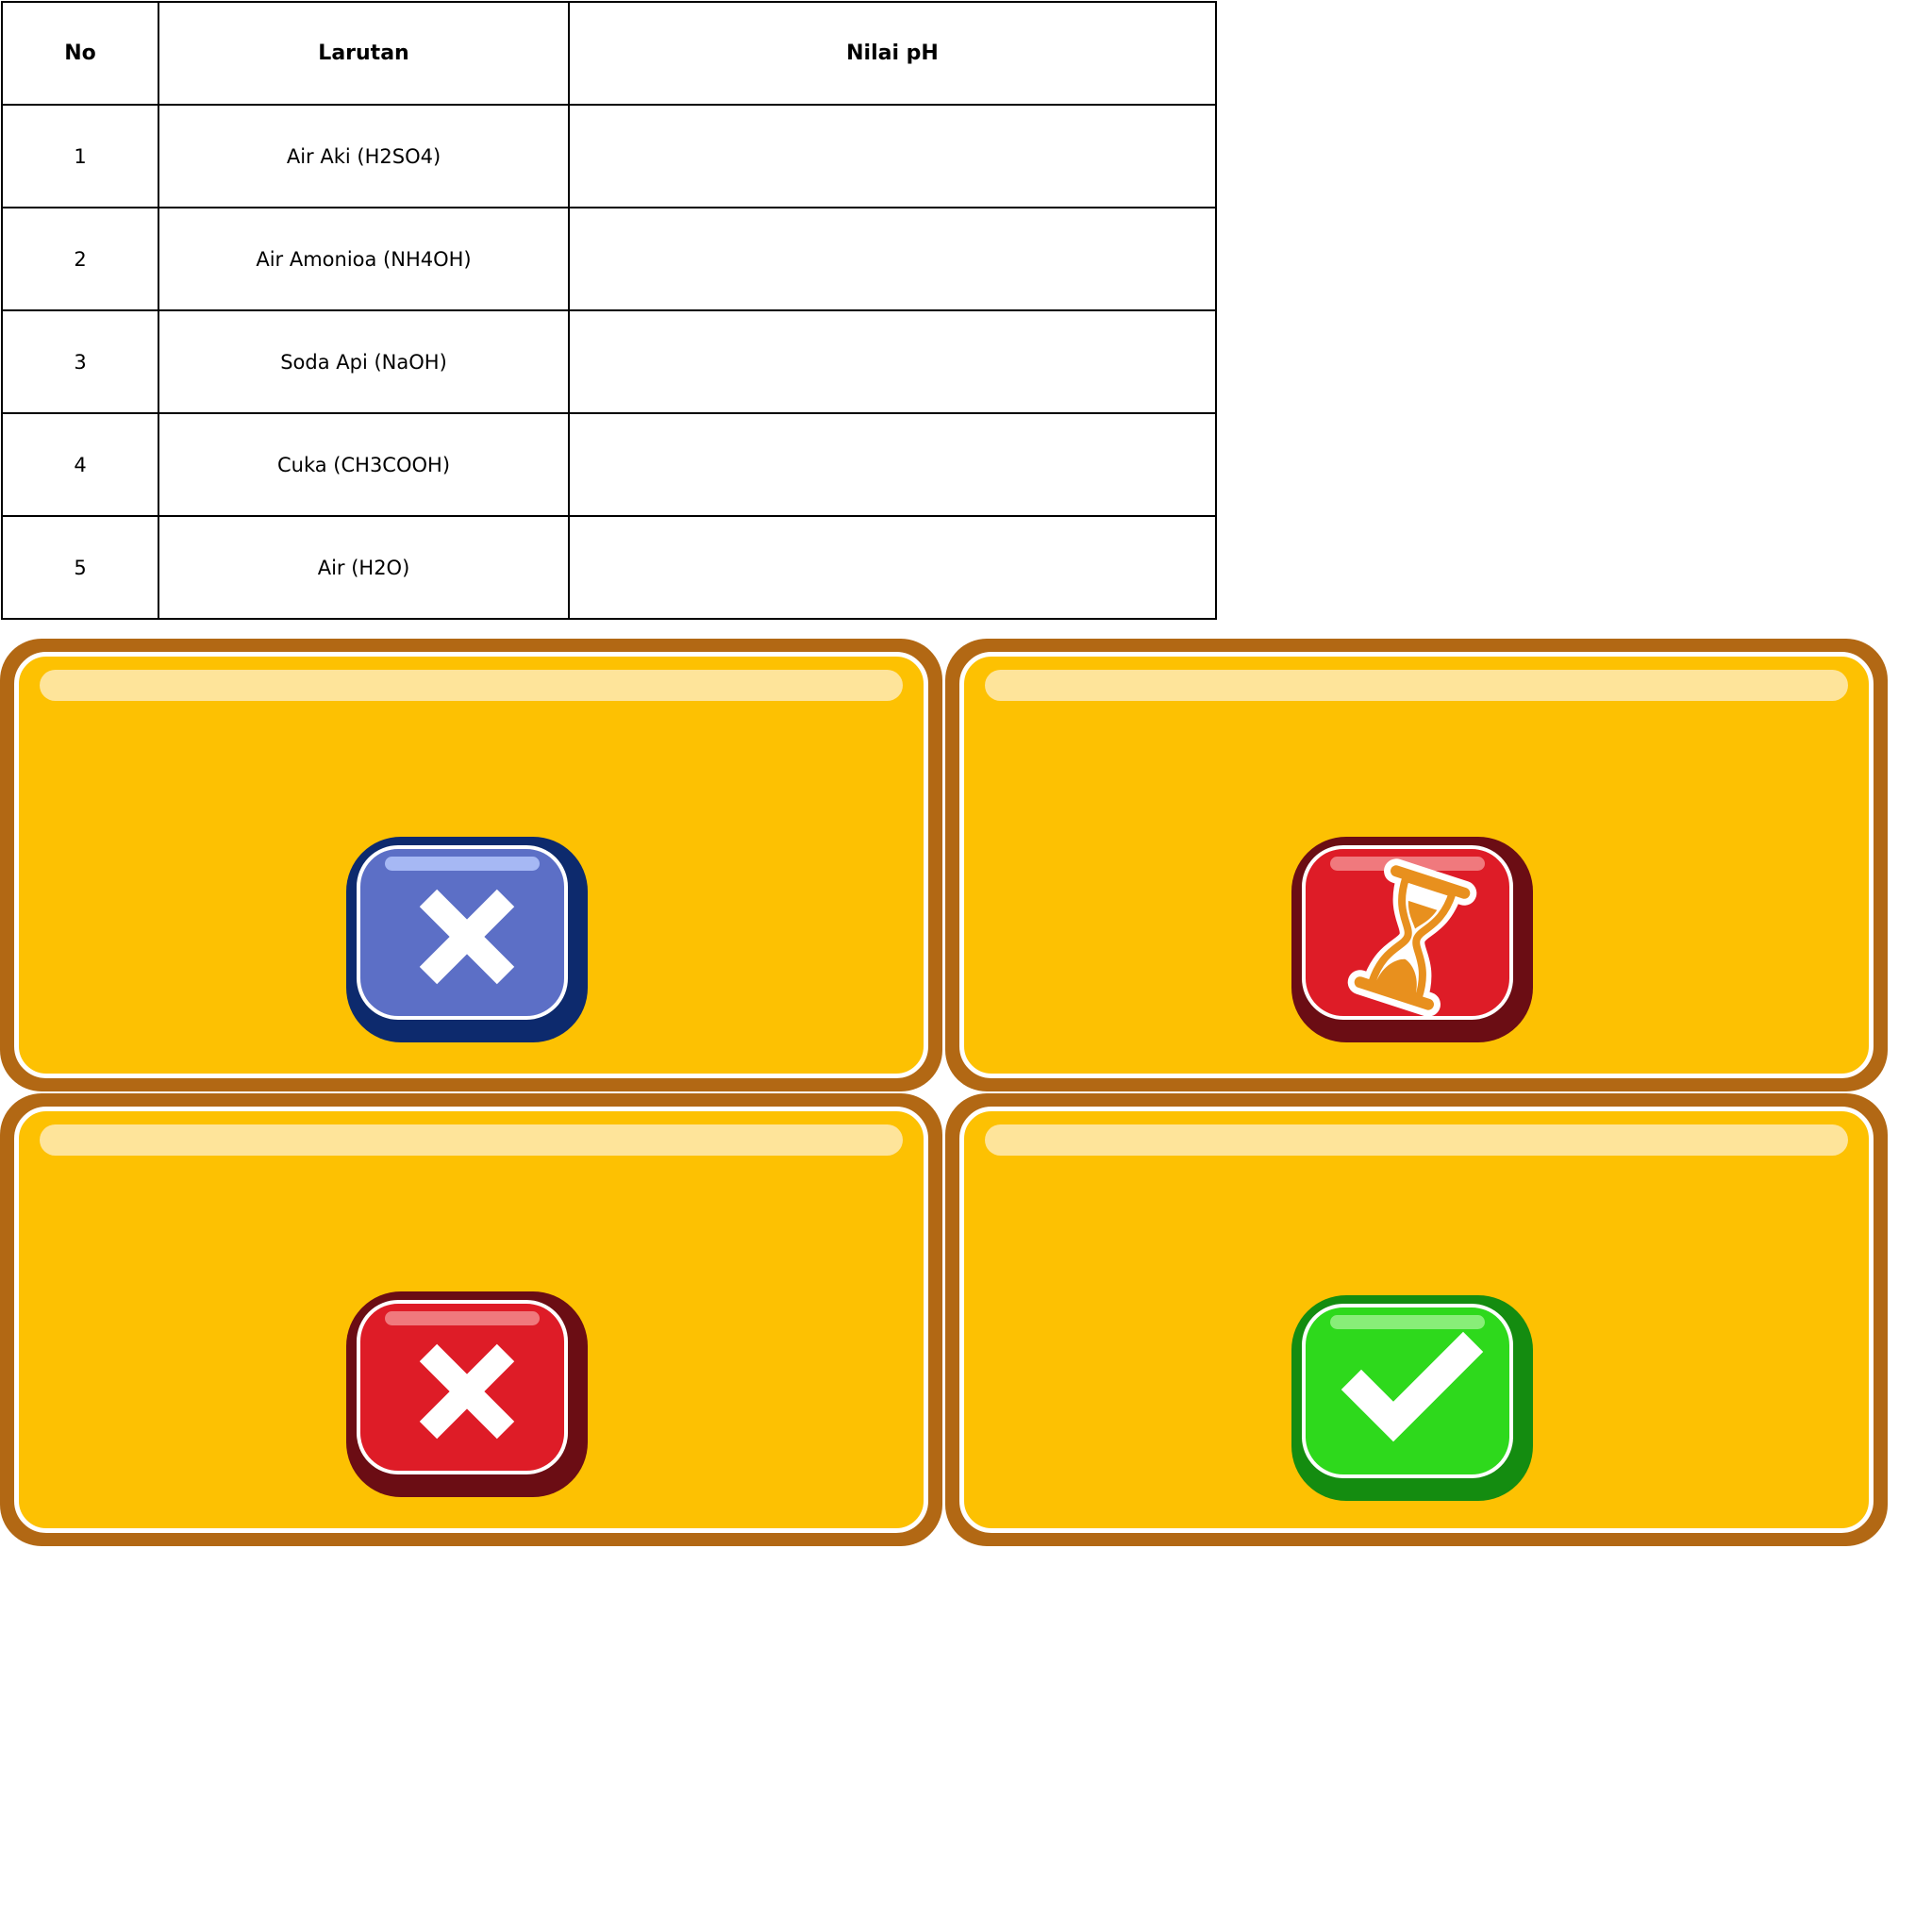 The width and height of the screenshot is (1932, 1932). What do you see at coordinates (80, 464) in the screenshot?
I see `cell-no: 4` at bounding box center [80, 464].